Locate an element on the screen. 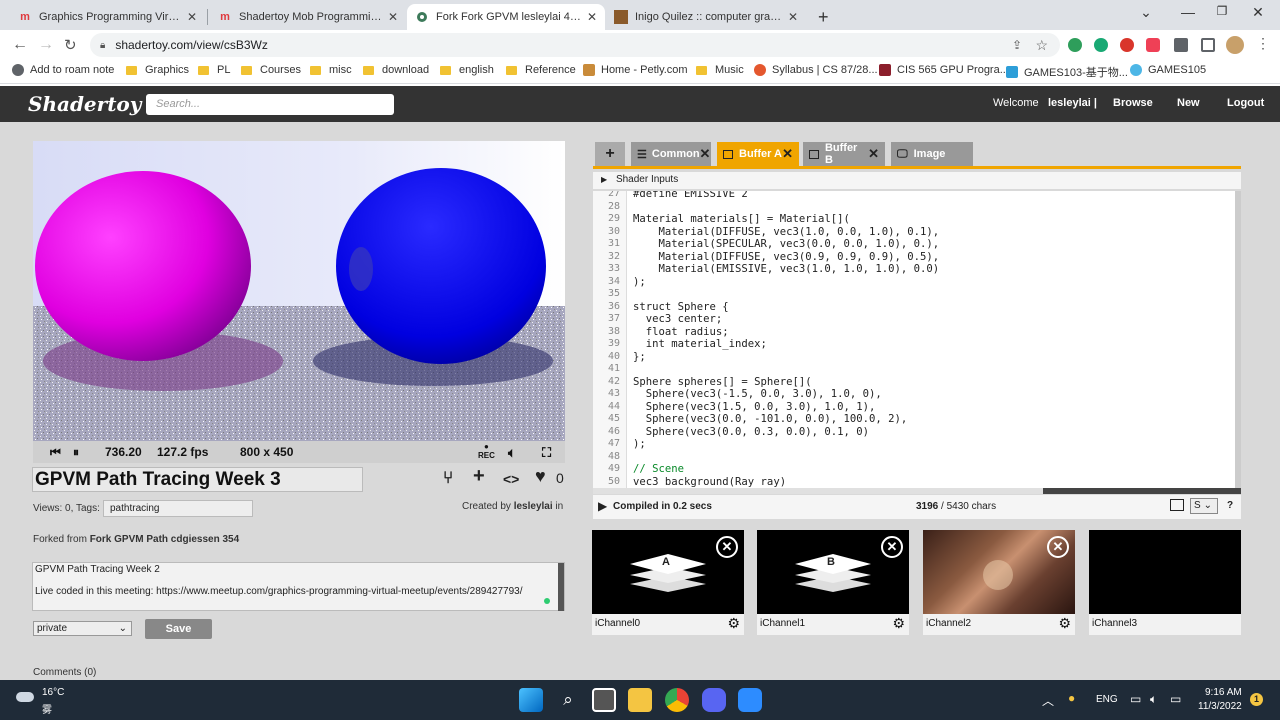 The image size is (1280, 720). bookmark-folder: Reference is located at coordinates (541, 70).